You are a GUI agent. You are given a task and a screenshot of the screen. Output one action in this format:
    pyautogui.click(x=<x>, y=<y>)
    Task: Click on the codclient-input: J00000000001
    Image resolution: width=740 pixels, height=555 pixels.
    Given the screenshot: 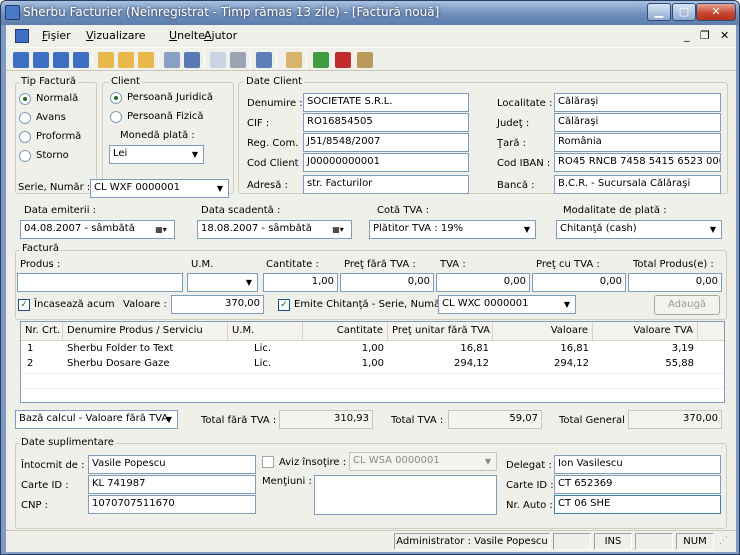 What is the action you would take?
    pyautogui.click(x=386, y=162)
    